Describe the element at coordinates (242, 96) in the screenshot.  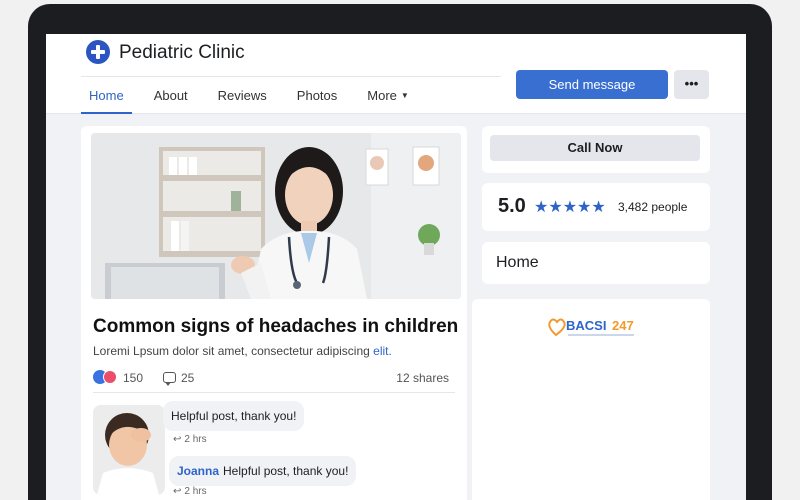
I see `tab-reviews: Reviews` at that location.